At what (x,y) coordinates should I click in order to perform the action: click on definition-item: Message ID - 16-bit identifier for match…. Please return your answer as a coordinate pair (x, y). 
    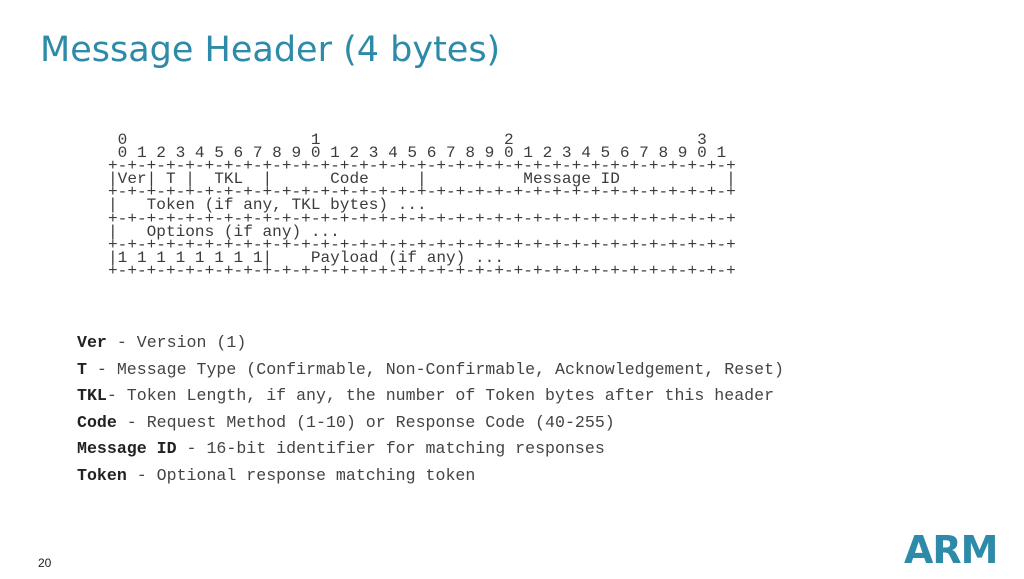
    Looking at the image, I should click on (430, 449).